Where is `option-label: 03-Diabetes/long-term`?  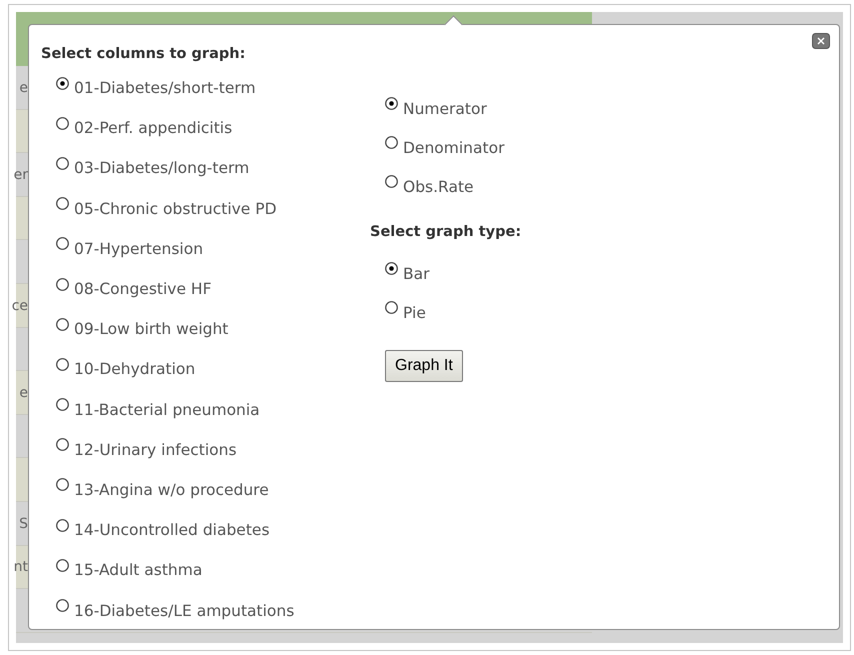
option-label: 03-Diabetes/long-term is located at coordinates (162, 168).